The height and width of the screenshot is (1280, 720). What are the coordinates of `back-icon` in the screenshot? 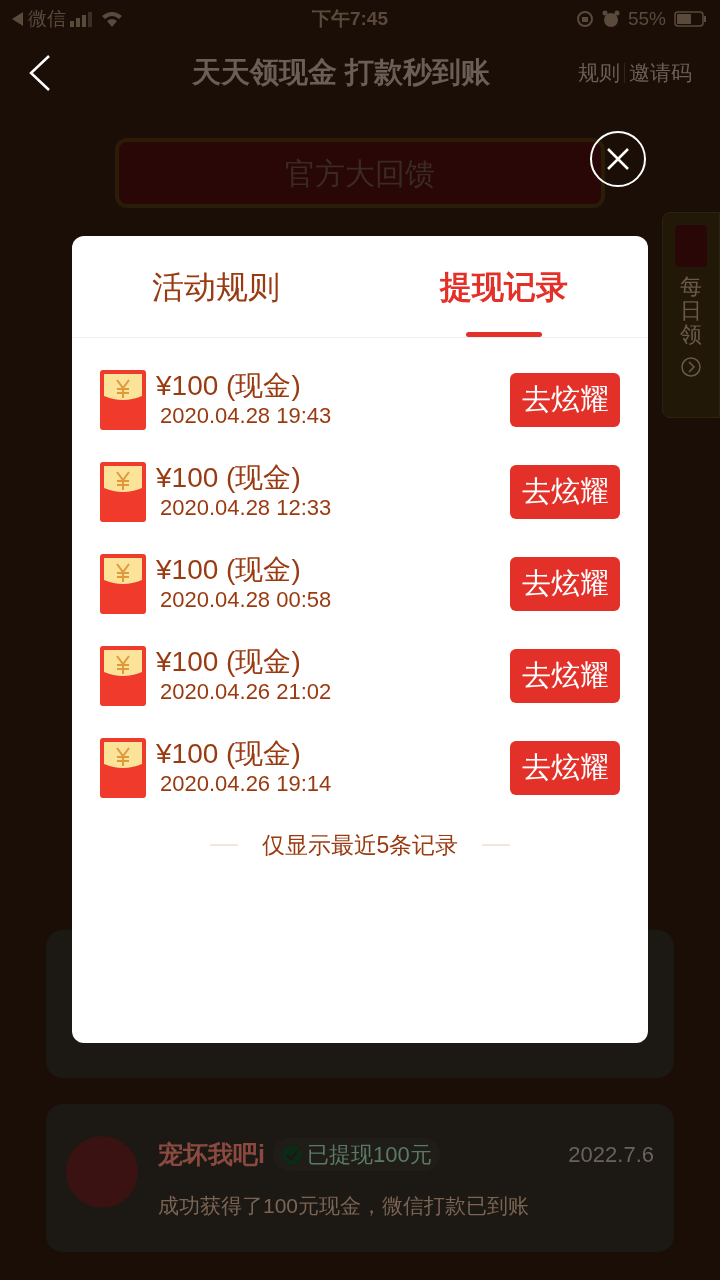 It's located at (40, 73).